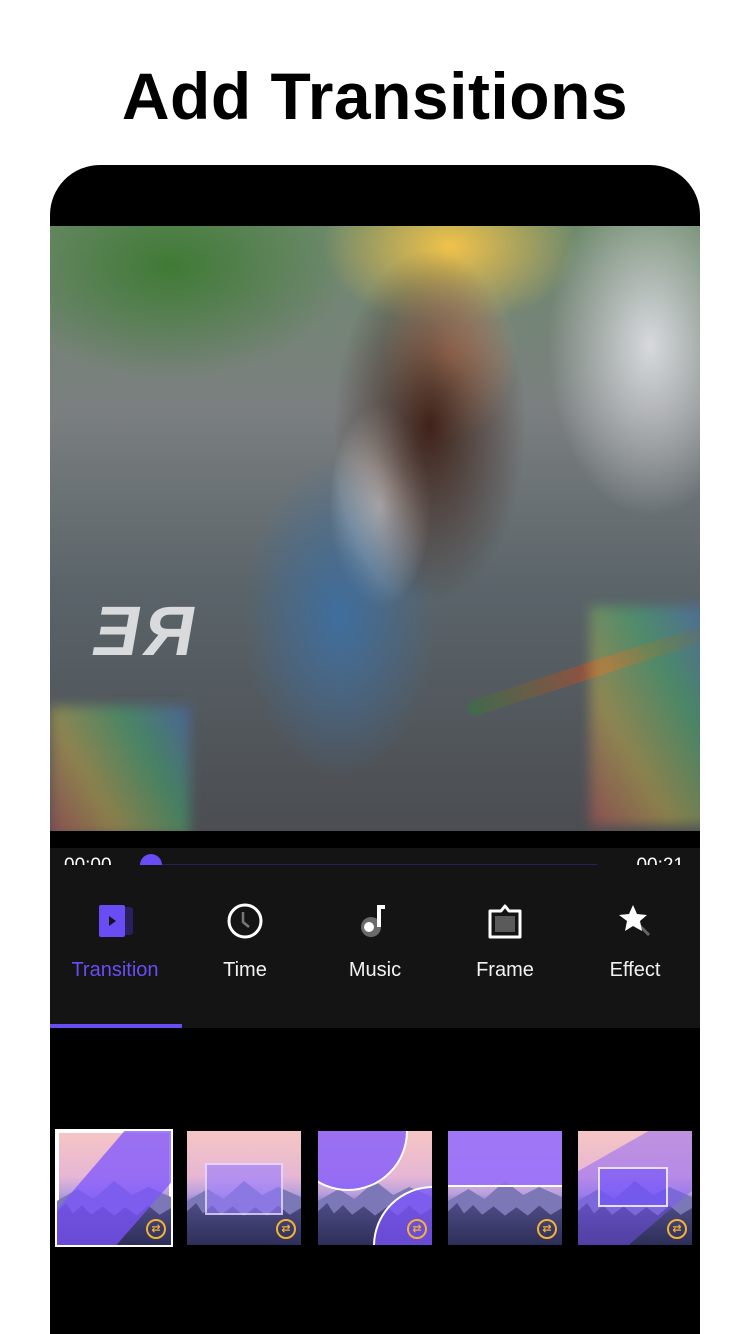 The image size is (750, 1334). Describe the element at coordinates (505, 921) in the screenshot. I see `frame-icon` at that location.